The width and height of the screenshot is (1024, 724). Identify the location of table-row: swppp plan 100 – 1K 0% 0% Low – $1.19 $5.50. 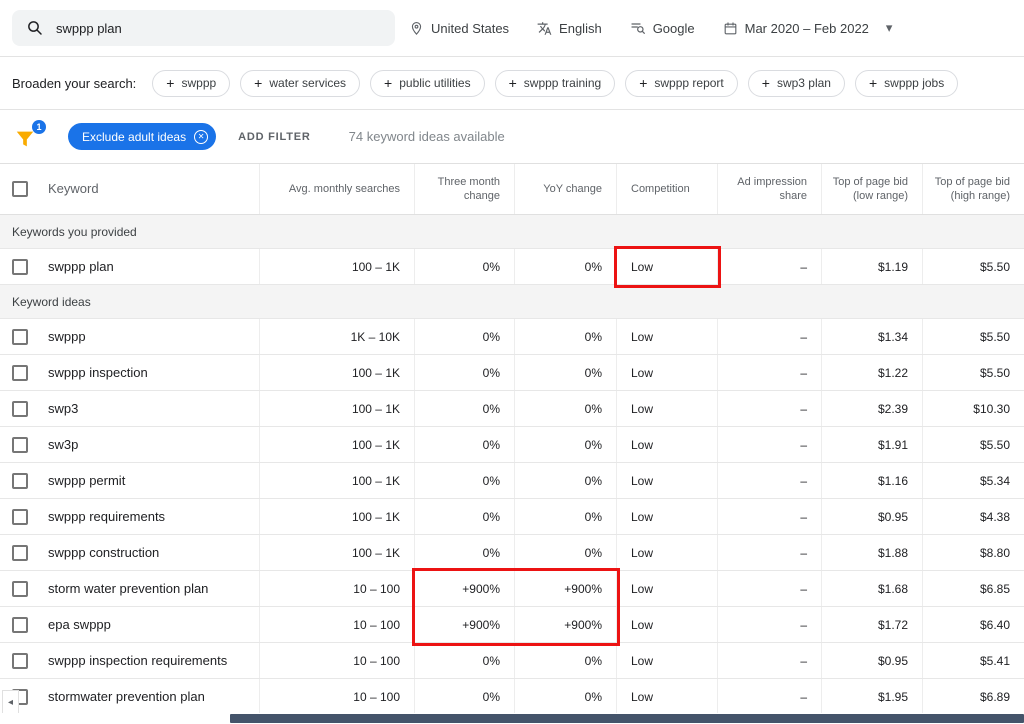
(512, 267).